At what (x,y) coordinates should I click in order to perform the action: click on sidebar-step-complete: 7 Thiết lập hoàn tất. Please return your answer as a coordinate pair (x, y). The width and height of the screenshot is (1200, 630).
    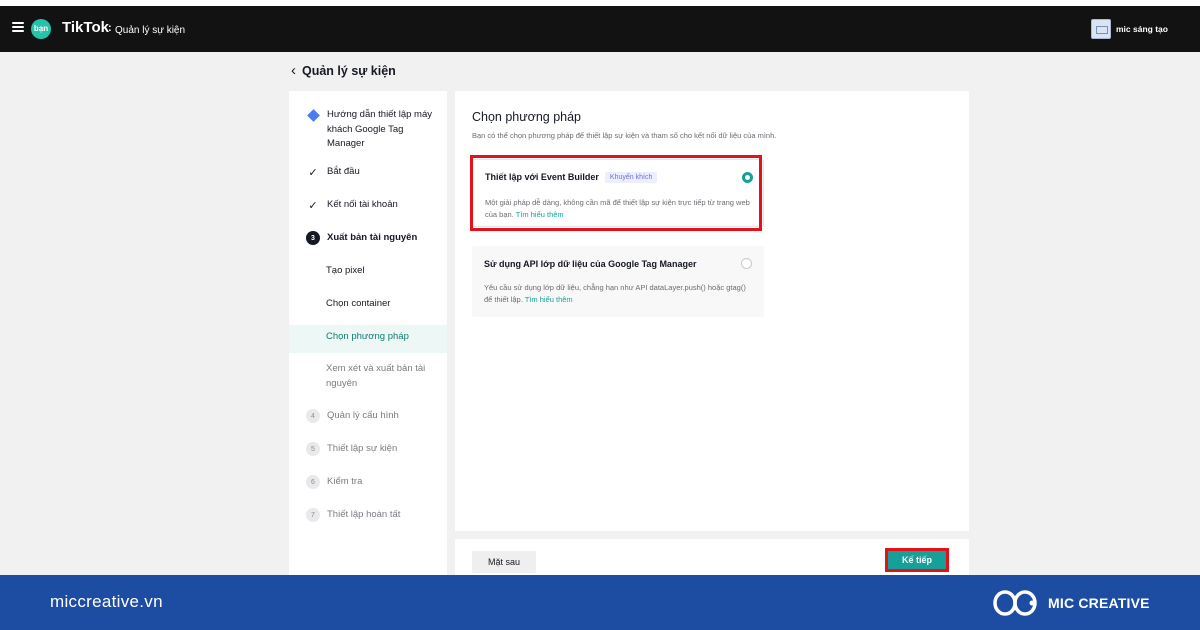
    Looking at the image, I should click on (369, 515).